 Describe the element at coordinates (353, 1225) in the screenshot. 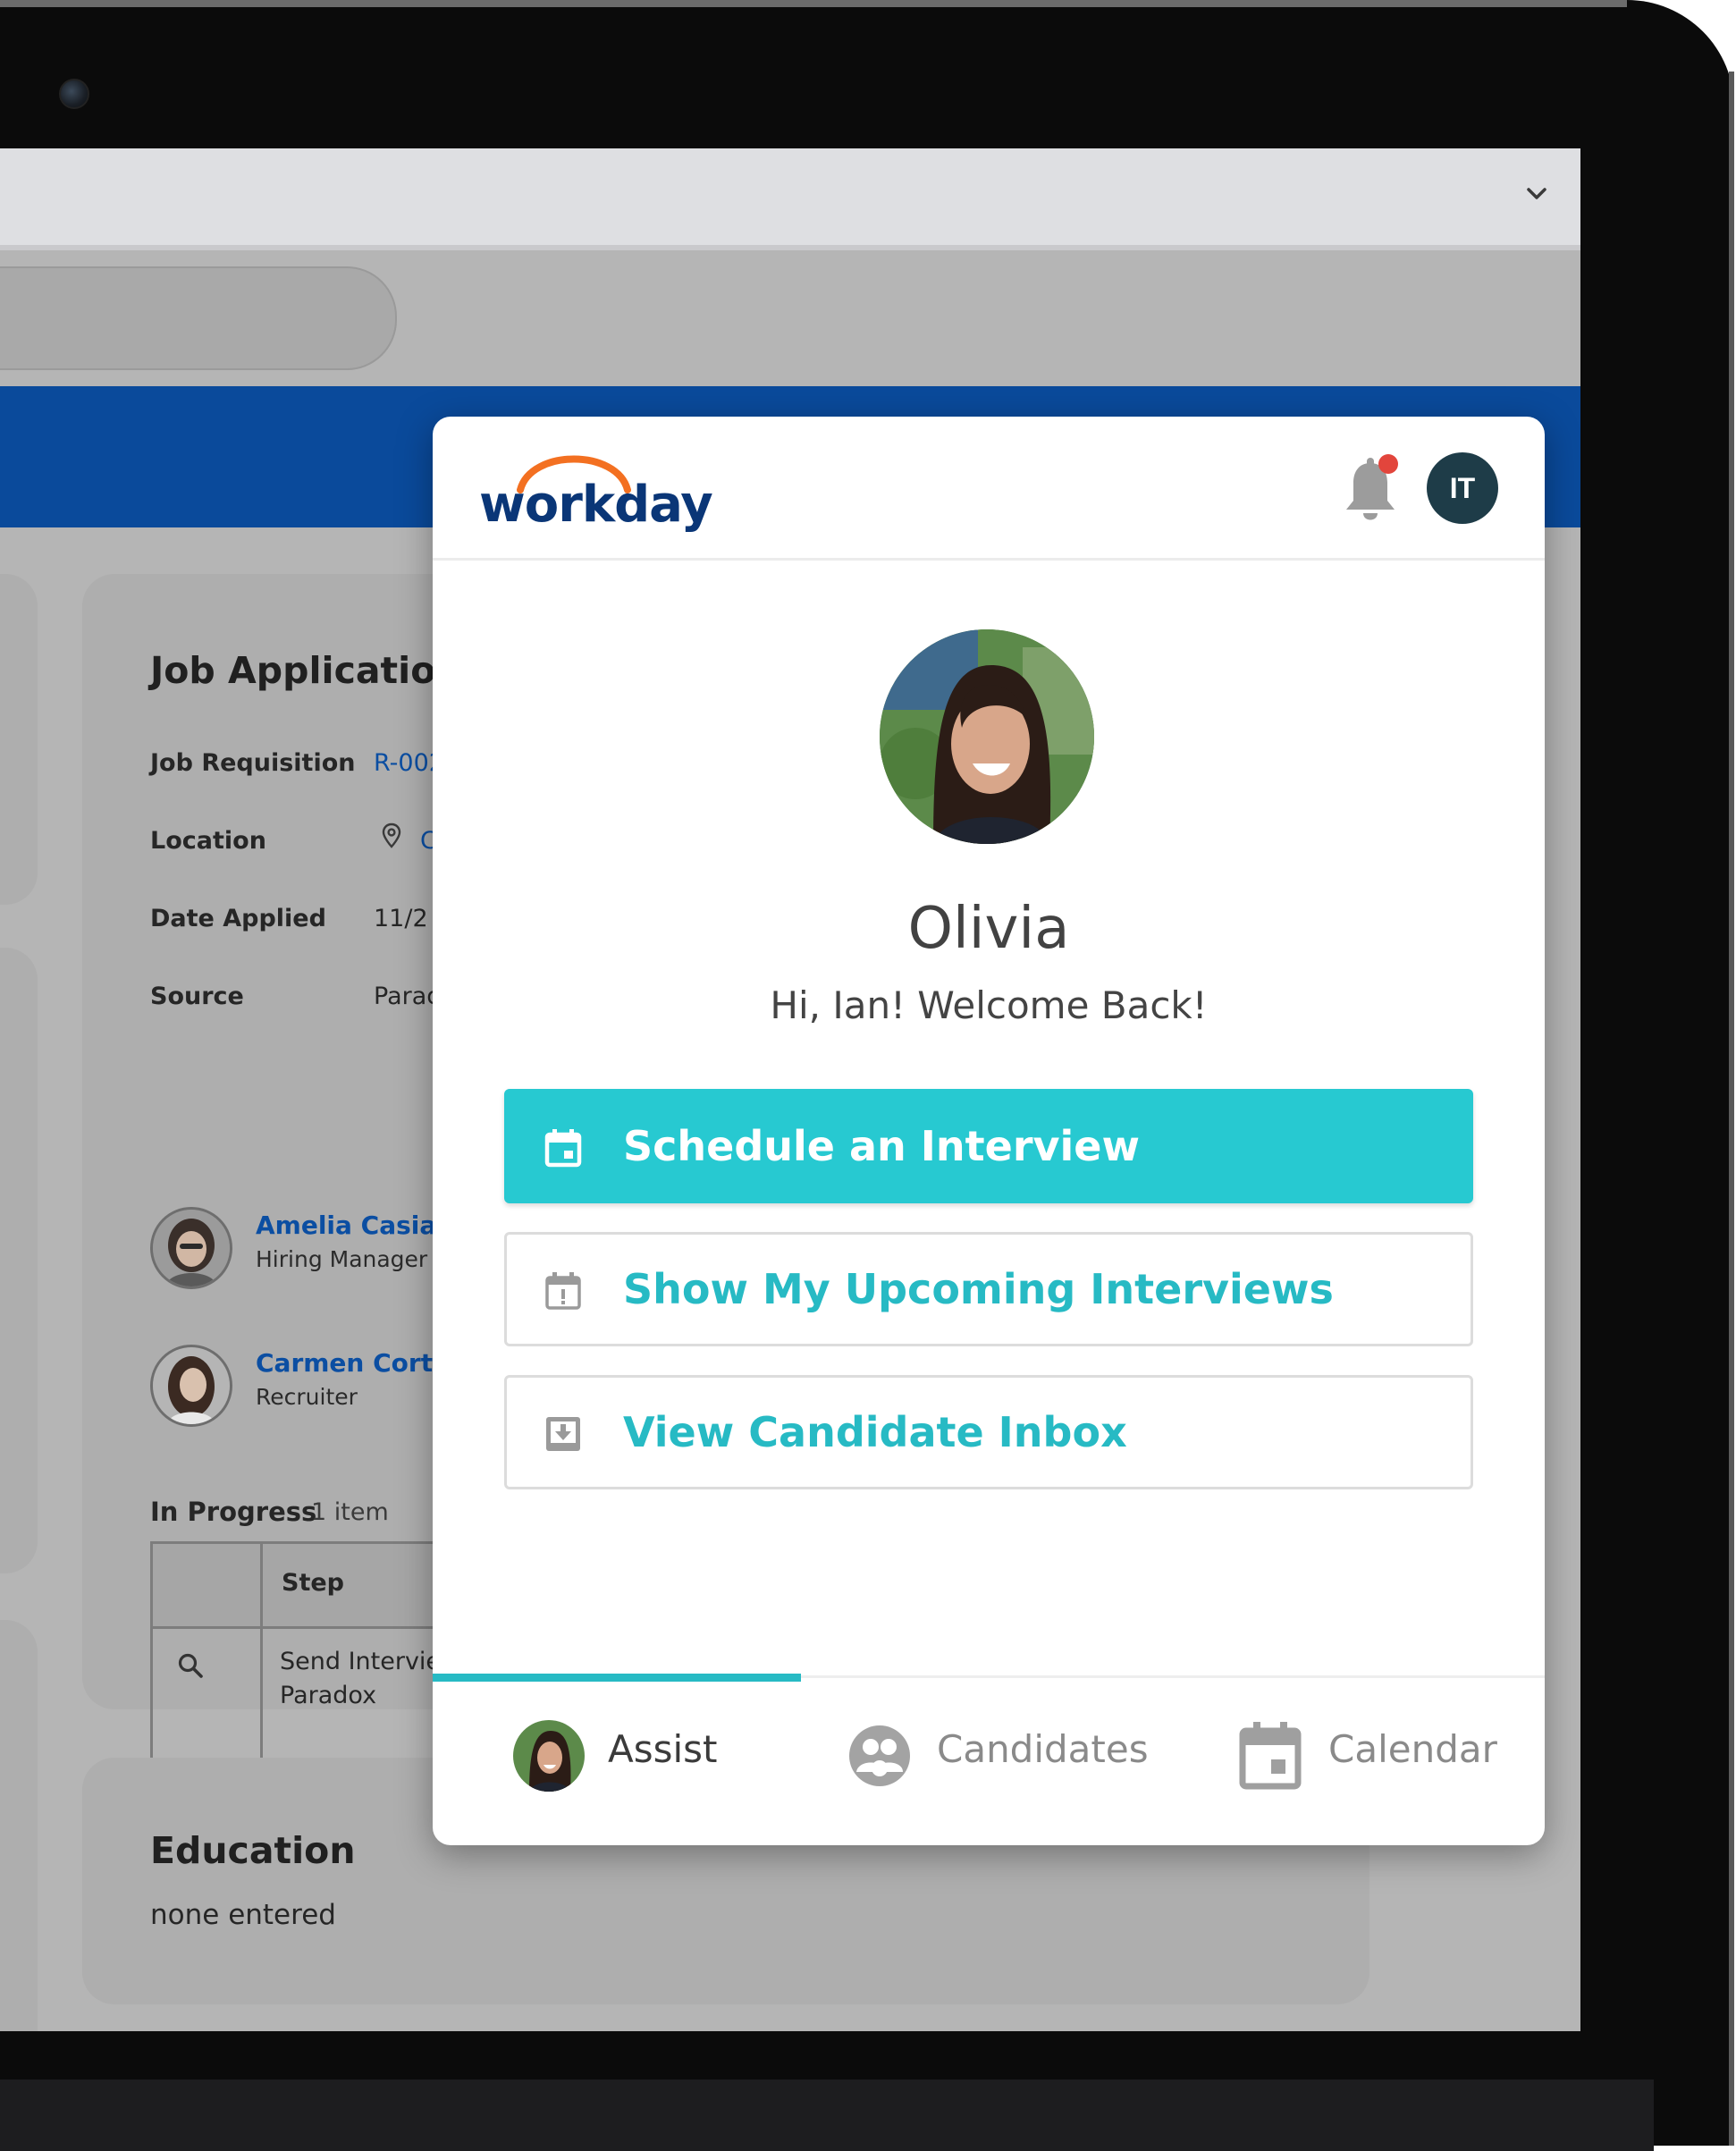

I see `hiring-manager-name-link: Amelia Casias` at that location.